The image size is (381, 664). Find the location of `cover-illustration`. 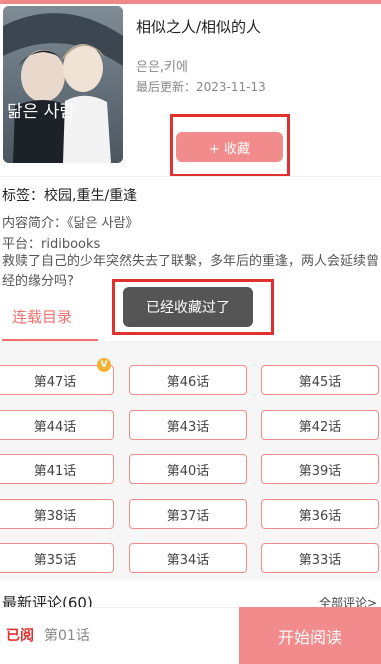

cover-illustration is located at coordinates (63, 84).